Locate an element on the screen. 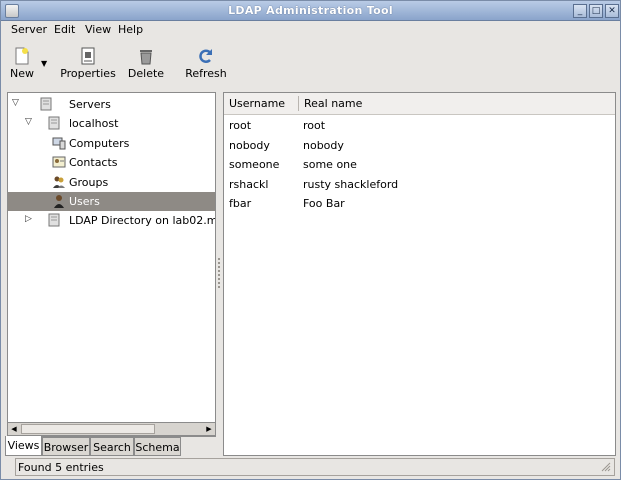  properties-icon is located at coordinates (88, 56).